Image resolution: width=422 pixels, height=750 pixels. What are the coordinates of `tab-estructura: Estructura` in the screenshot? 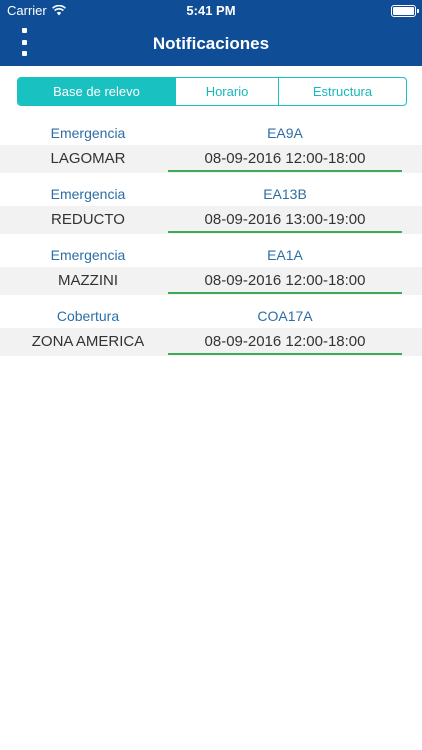 It's located at (342, 91).